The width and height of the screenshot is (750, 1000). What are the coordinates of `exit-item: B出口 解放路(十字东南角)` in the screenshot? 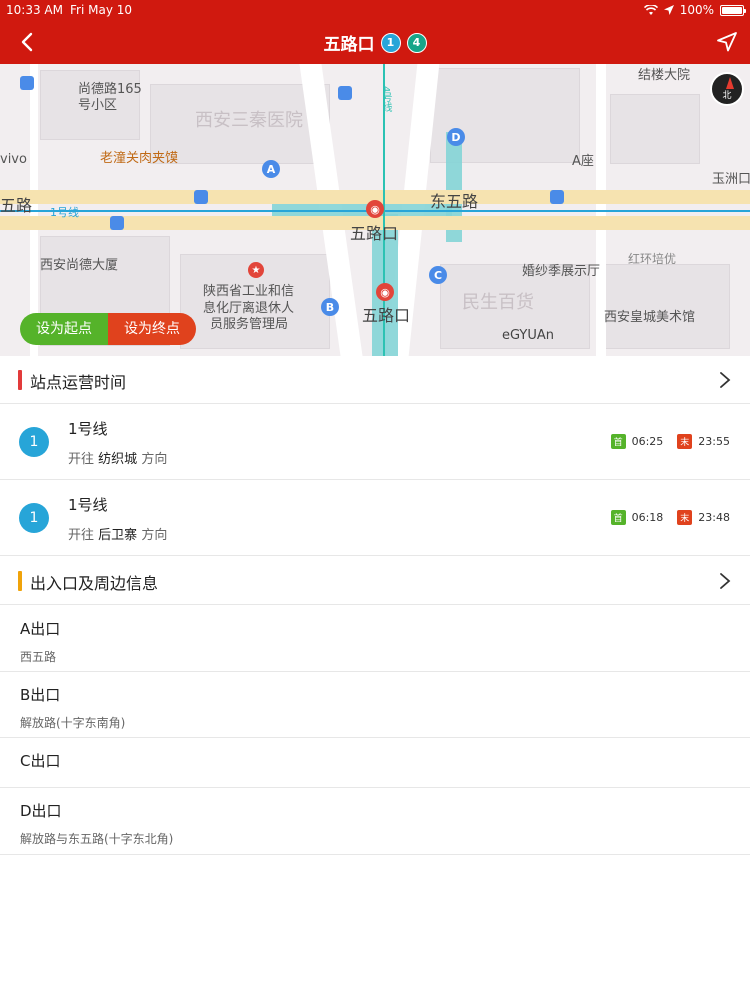 It's located at (375, 705).